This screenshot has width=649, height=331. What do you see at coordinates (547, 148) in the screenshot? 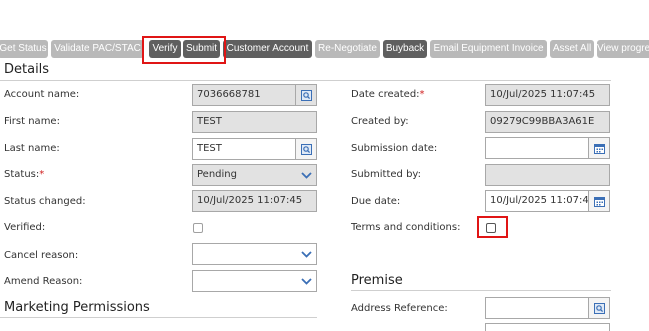
I see `submission-date-field` at bounding box center [547, 148].